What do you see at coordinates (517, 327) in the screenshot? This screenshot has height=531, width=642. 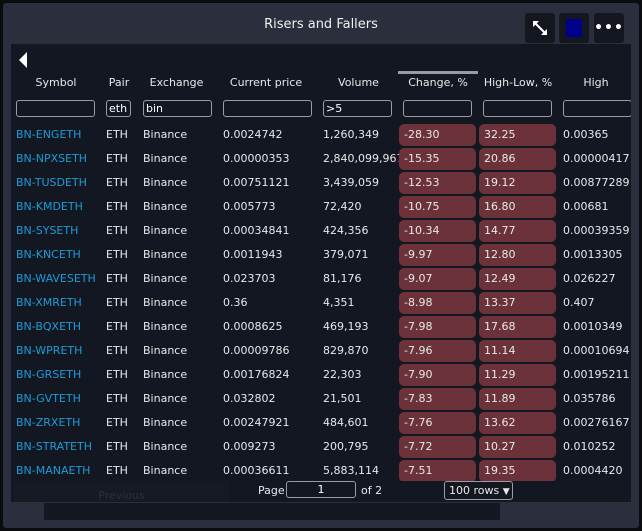 I see `cell-high-low: 17.68` at bounding box center [517, 327].